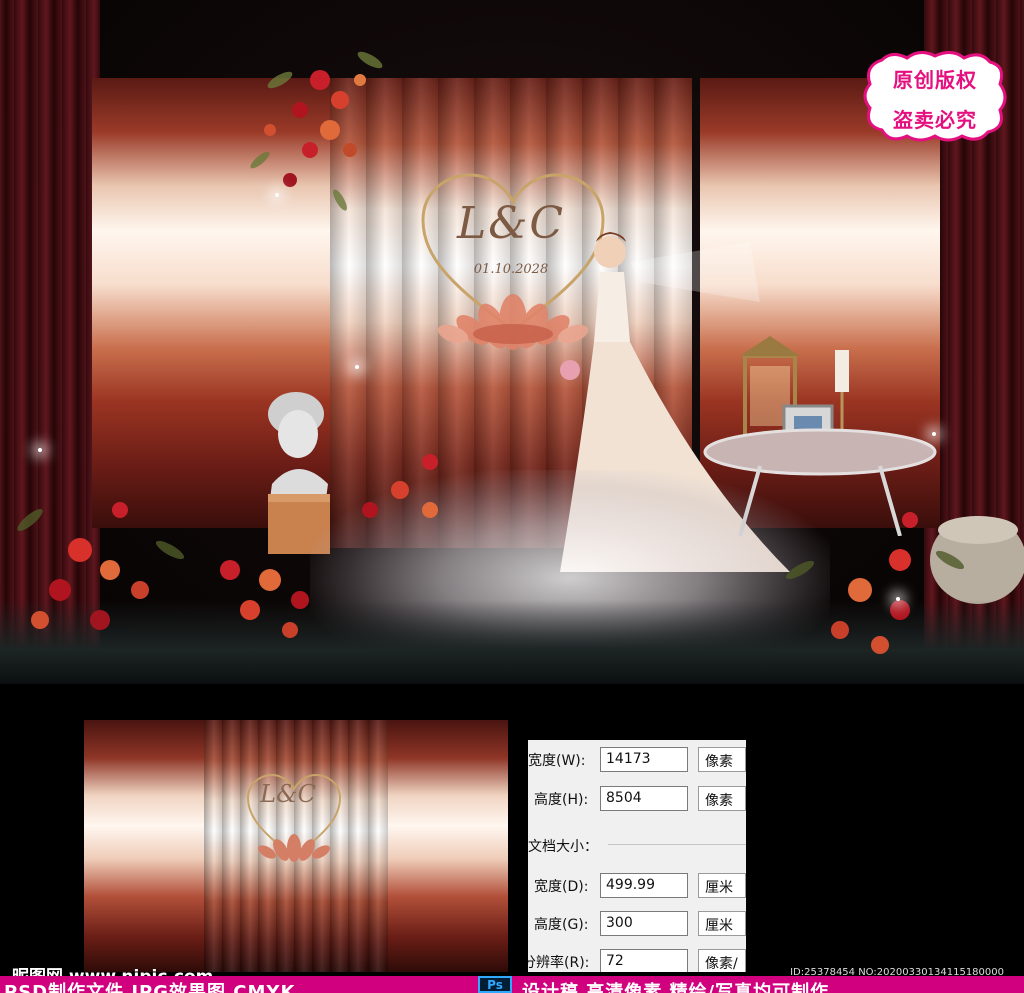 The height and width of the screenshot is (993, 1024). Describe the element at coordinates (722, 885) in the screenshot. I see `width-doc-unit-select: 厘米` at that location.